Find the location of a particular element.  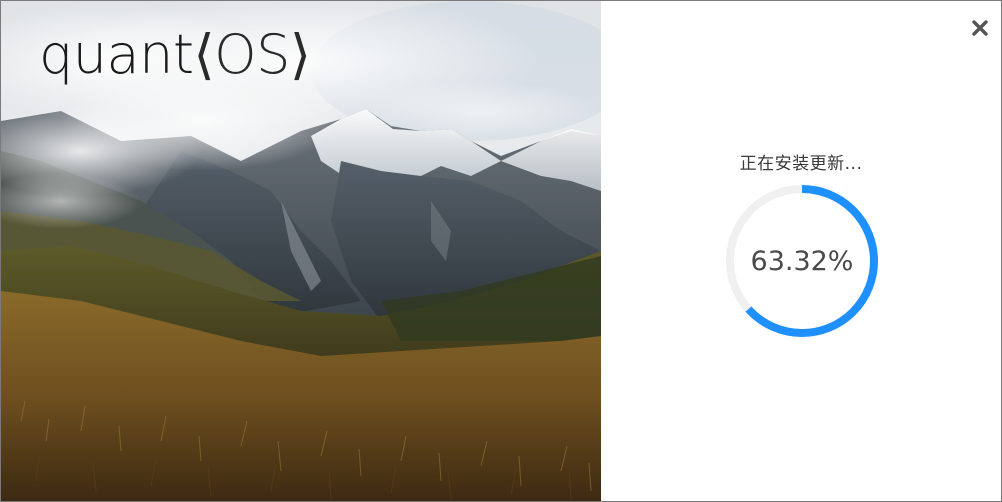

logo-text-brand: ⟨OS⟩ is located at coordinates (252, 54).